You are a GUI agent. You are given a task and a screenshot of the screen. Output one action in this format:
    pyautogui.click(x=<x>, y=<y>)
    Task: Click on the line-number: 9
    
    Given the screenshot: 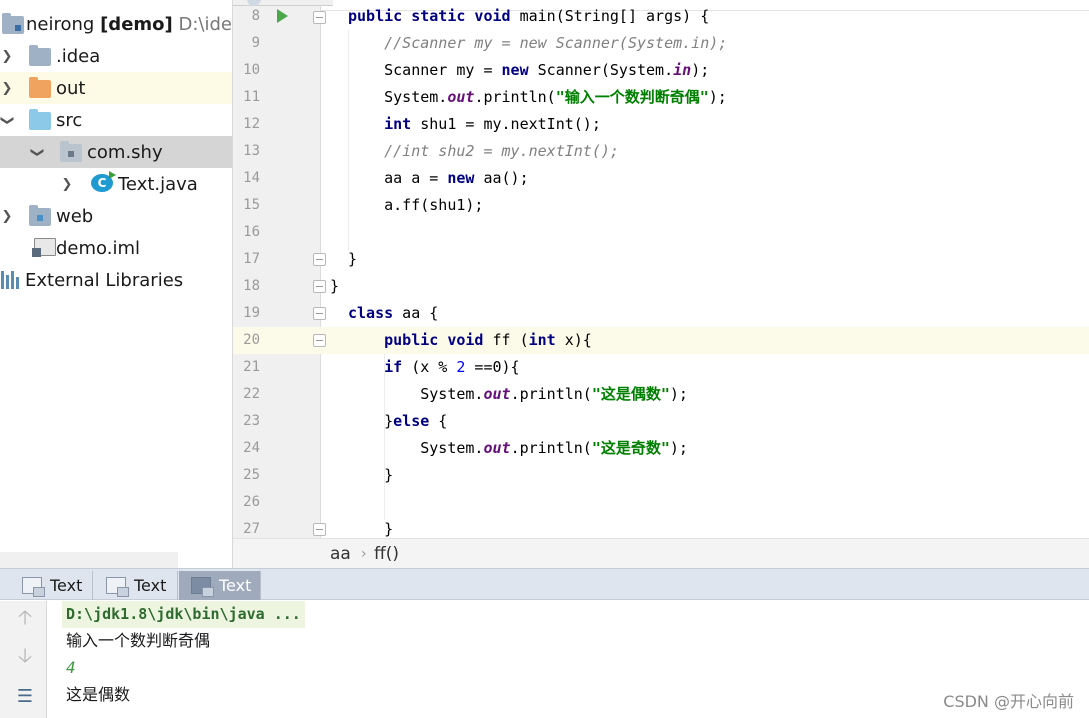 What is the action you would take?
    pyautogui.click(x=255, y=43)
    